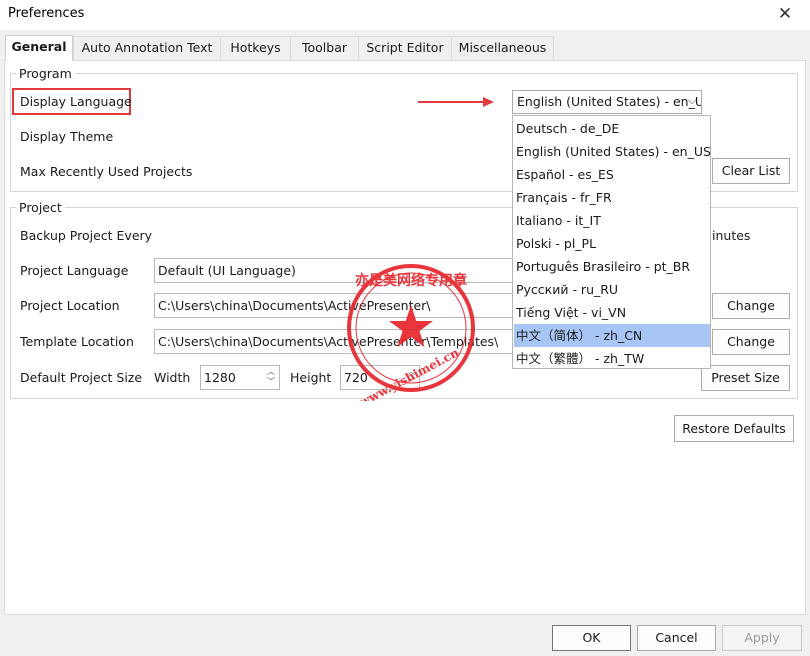 The height and width of the screenshot is (656, 810). Describe the element at coordinates (356, 377) in the screenshot. I see `height-value: 720` at that location.